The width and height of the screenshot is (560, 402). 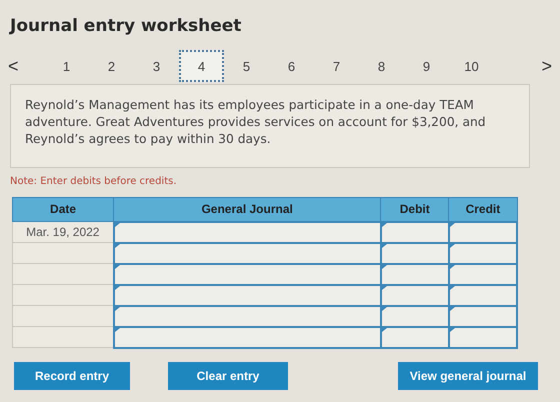 I want to click on date-cell: Mar. 19, 2022, so click(x=63, y=232).